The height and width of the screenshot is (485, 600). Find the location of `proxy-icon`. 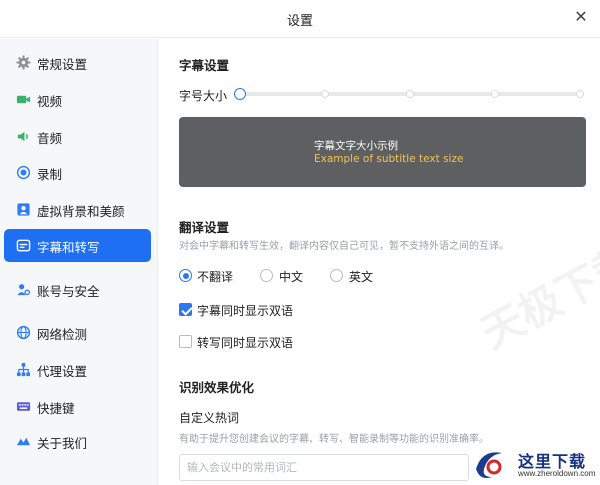

proxy-icon is located at coordinates (23, 369).